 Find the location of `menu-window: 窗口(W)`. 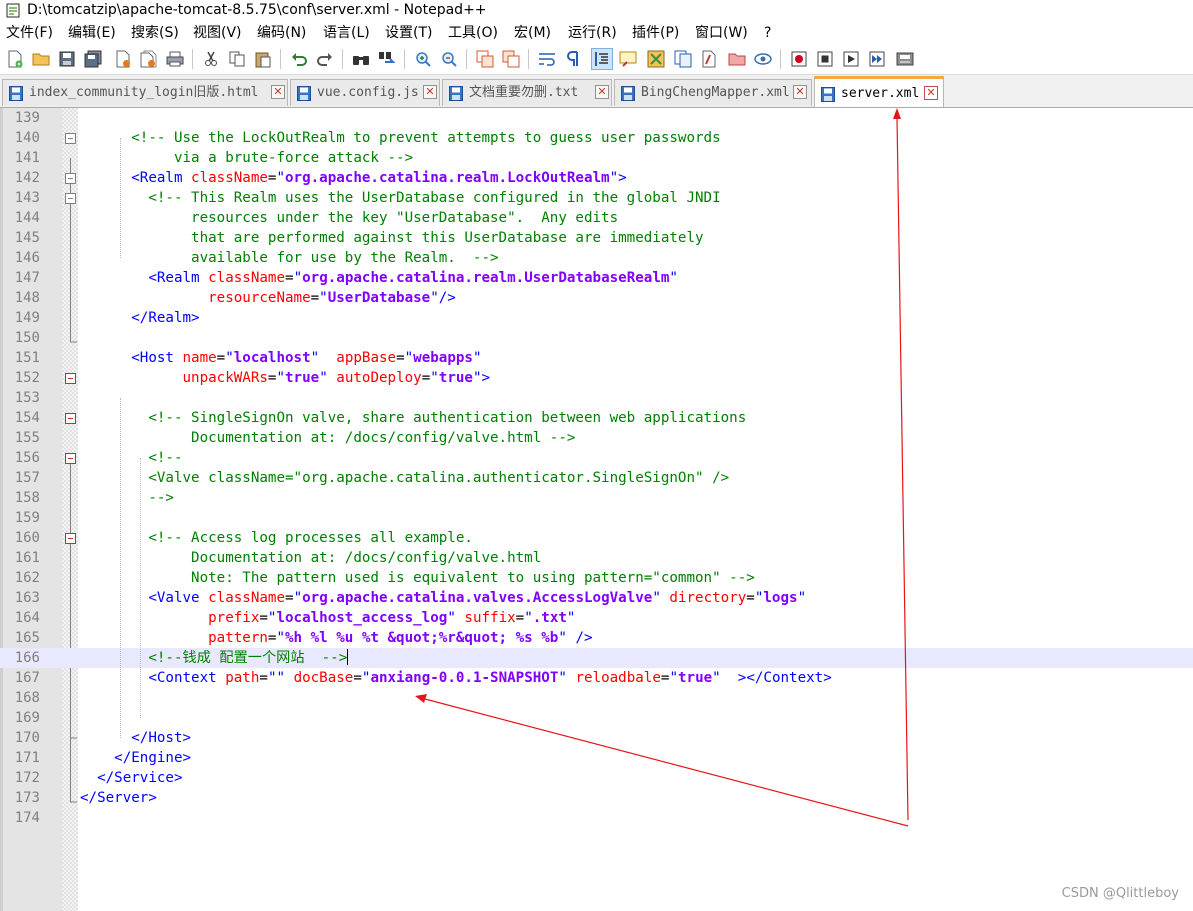

menu-window: 窗口(W) is located at coordinates (721, 33).